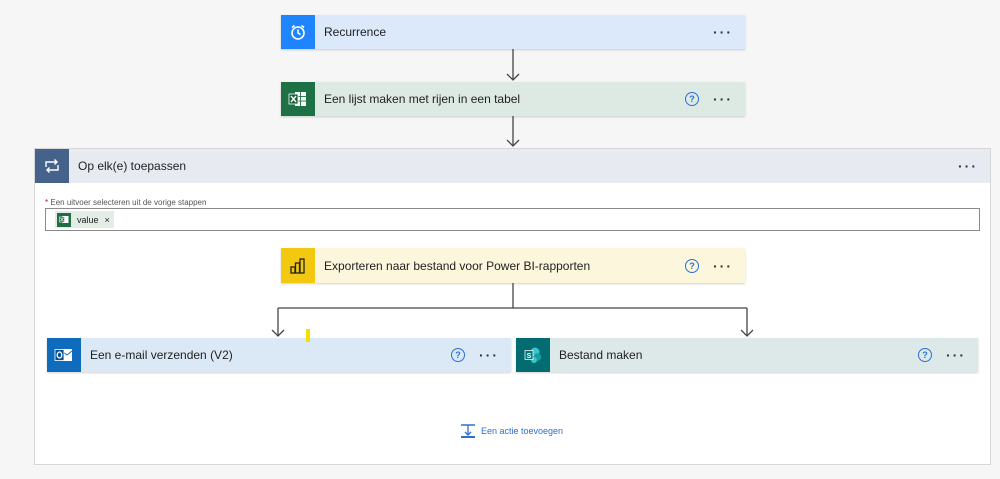  What do you see at coordinates (47, 202) in the screenshot?
I see `required-marker: *` at bounding box center [47, 202].